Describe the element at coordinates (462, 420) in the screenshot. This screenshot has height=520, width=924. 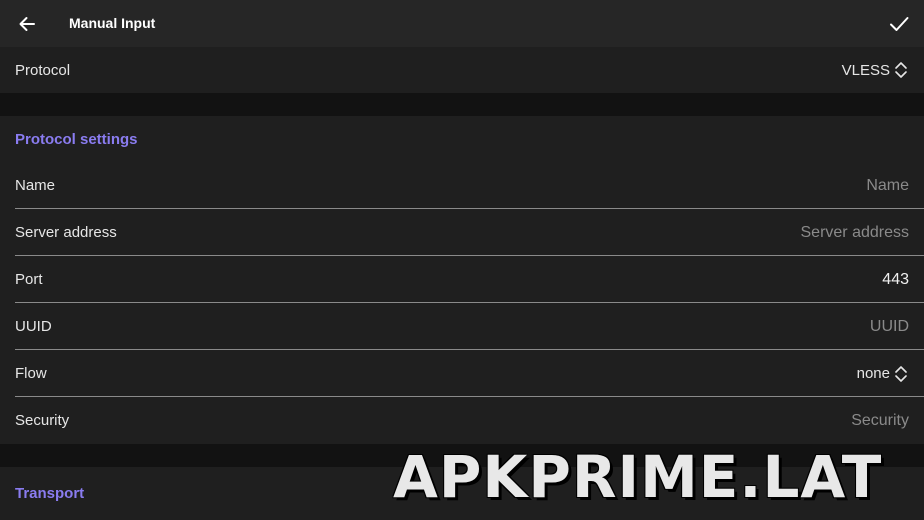
I see `security-row: Security Security` at that location.